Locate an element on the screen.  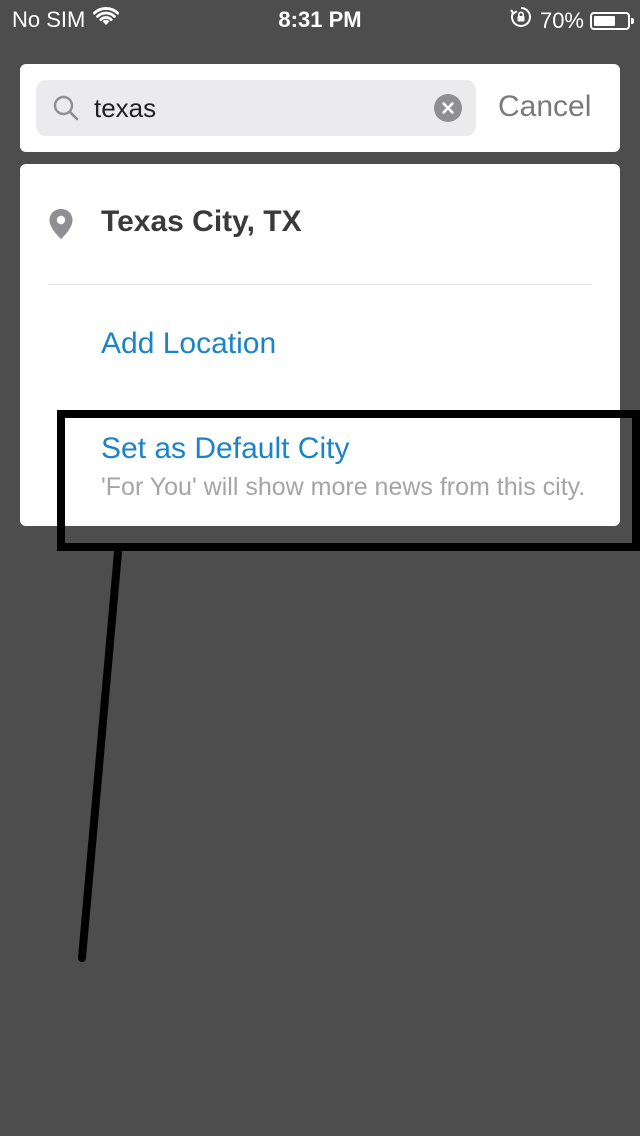
status-bar: No SIM 8:31 PM 70% is located at coordinates (320, 20).